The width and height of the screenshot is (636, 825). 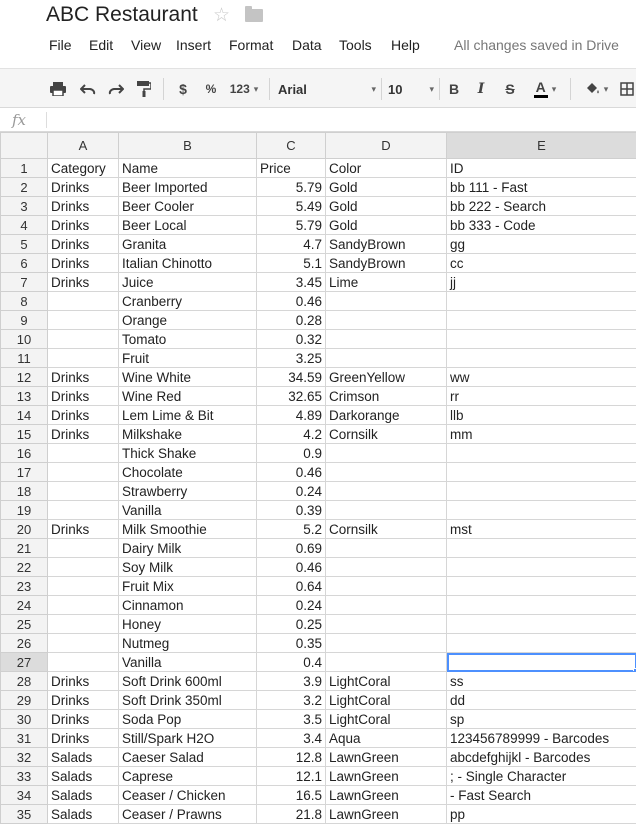 I want to click on row-header: 13, so click(x=24, y=396).